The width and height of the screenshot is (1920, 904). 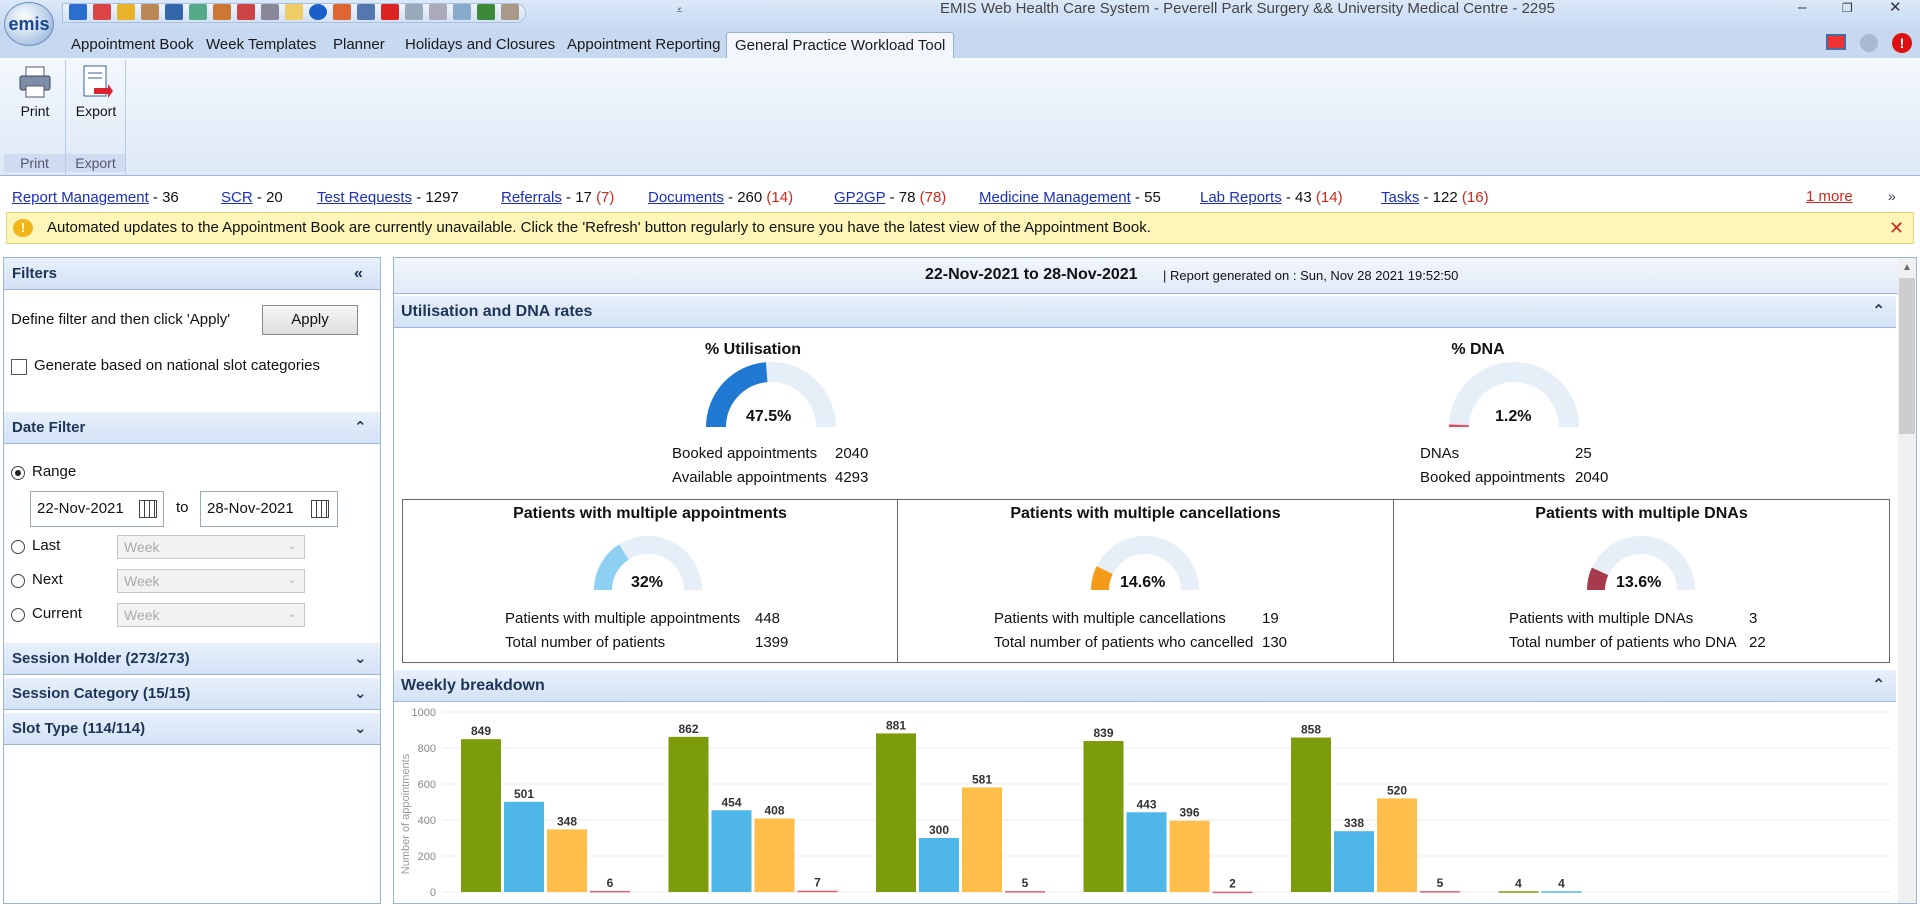 I want to click on next-radio, so click(x=18, y=581).